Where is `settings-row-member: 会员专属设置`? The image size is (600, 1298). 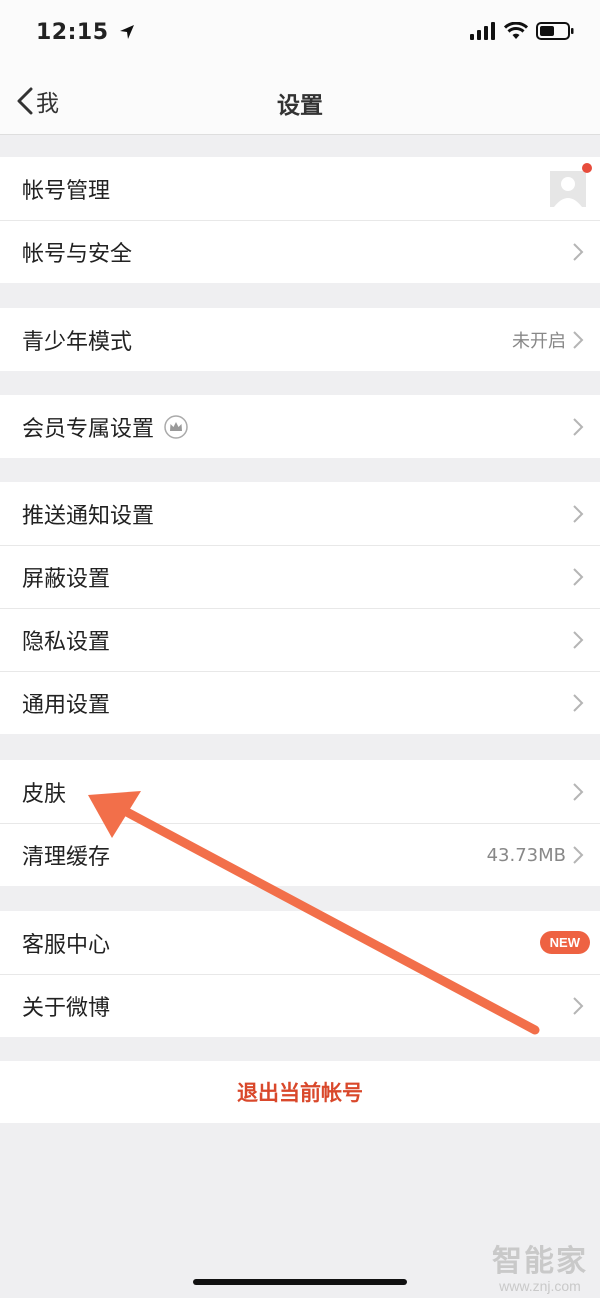 settings-row-member: 会员专属设置 is located at coordinates (300, 426).